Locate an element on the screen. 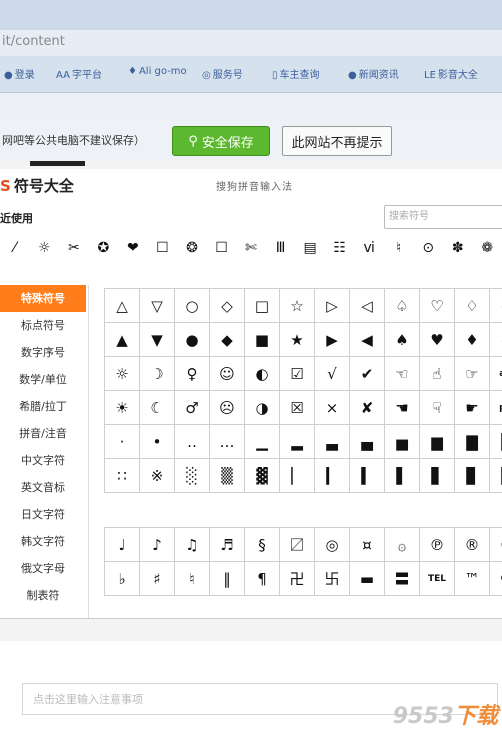  symbol-cell: TEL is located at coordinates (437, 579).